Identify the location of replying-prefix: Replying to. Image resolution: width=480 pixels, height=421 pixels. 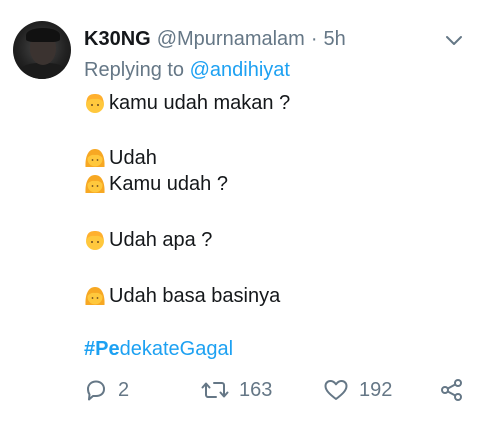
(134, 70).